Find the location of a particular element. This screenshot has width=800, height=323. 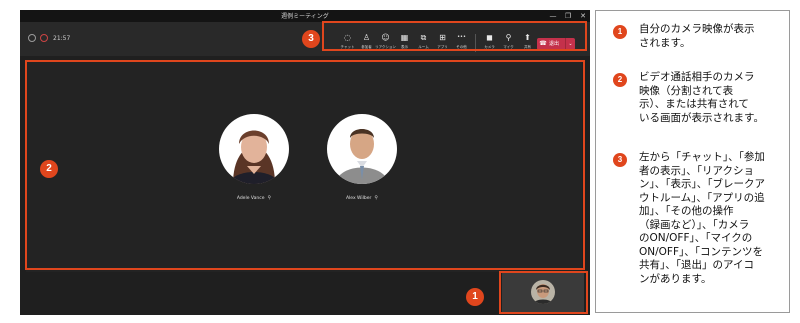

callout-badge-3: 3 is located at coordinates (311, 39).